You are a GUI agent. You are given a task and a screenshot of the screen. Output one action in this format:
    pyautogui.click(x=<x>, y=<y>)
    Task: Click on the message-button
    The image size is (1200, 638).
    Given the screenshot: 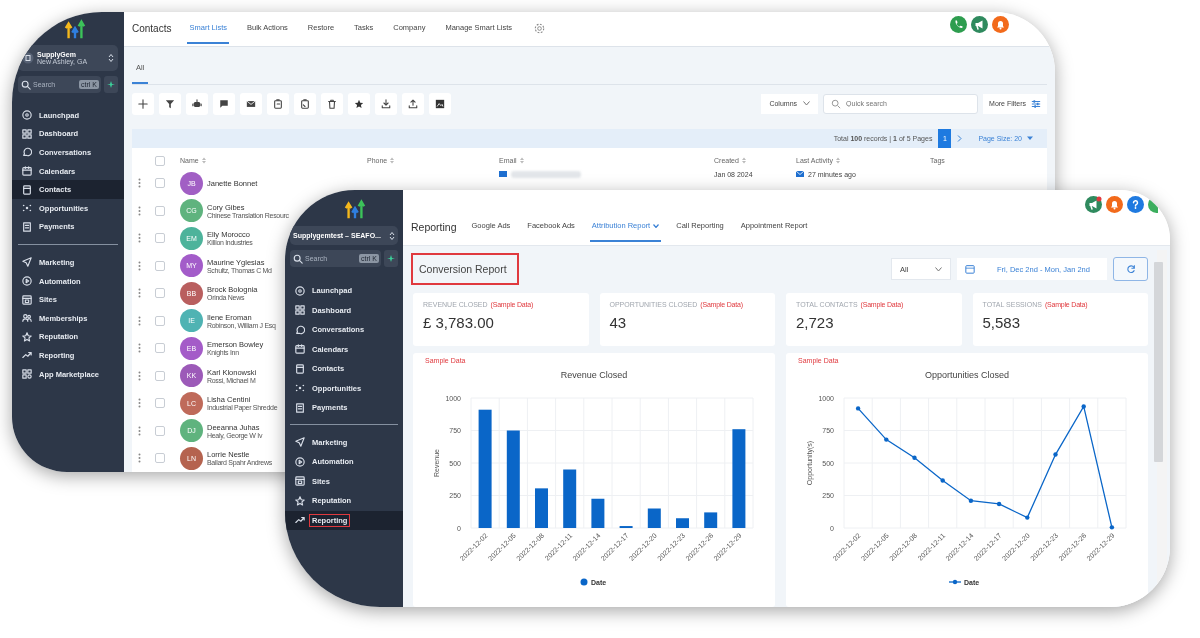 What is the action you would take?
    pyautogui.click(x=224, y=103)
    